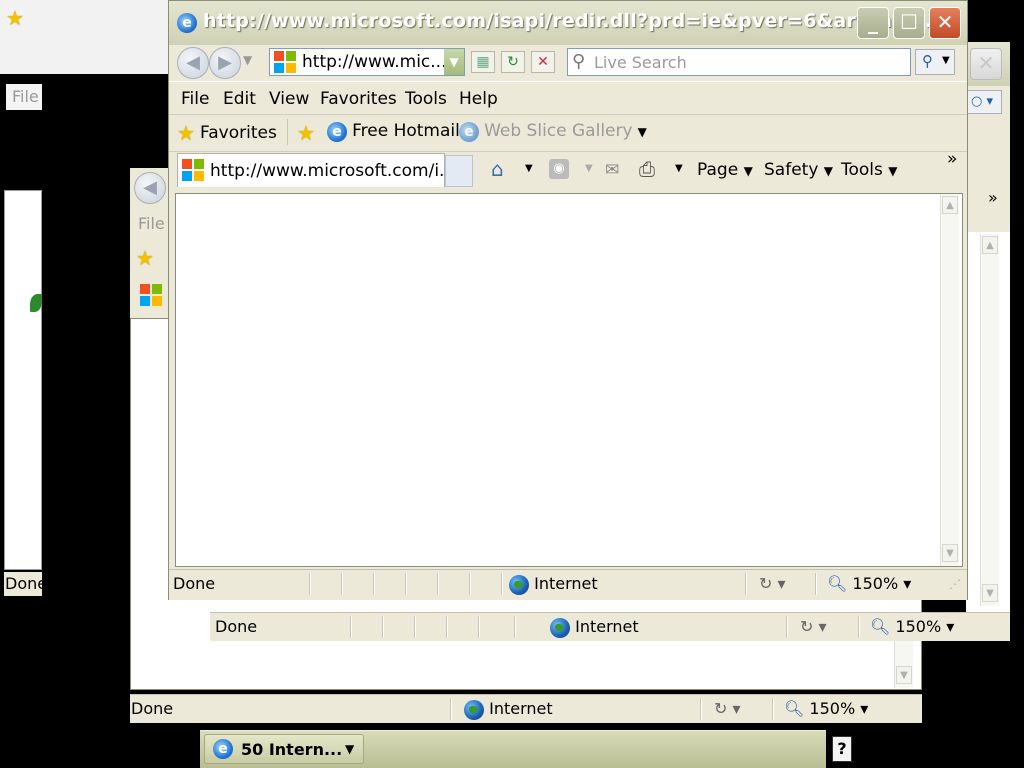 This screenshot has width=1024, height=768. Describe the element at coordinates (935, 62) in the screenshot. I see `search-go-button: ⚲ ▼` at that location.